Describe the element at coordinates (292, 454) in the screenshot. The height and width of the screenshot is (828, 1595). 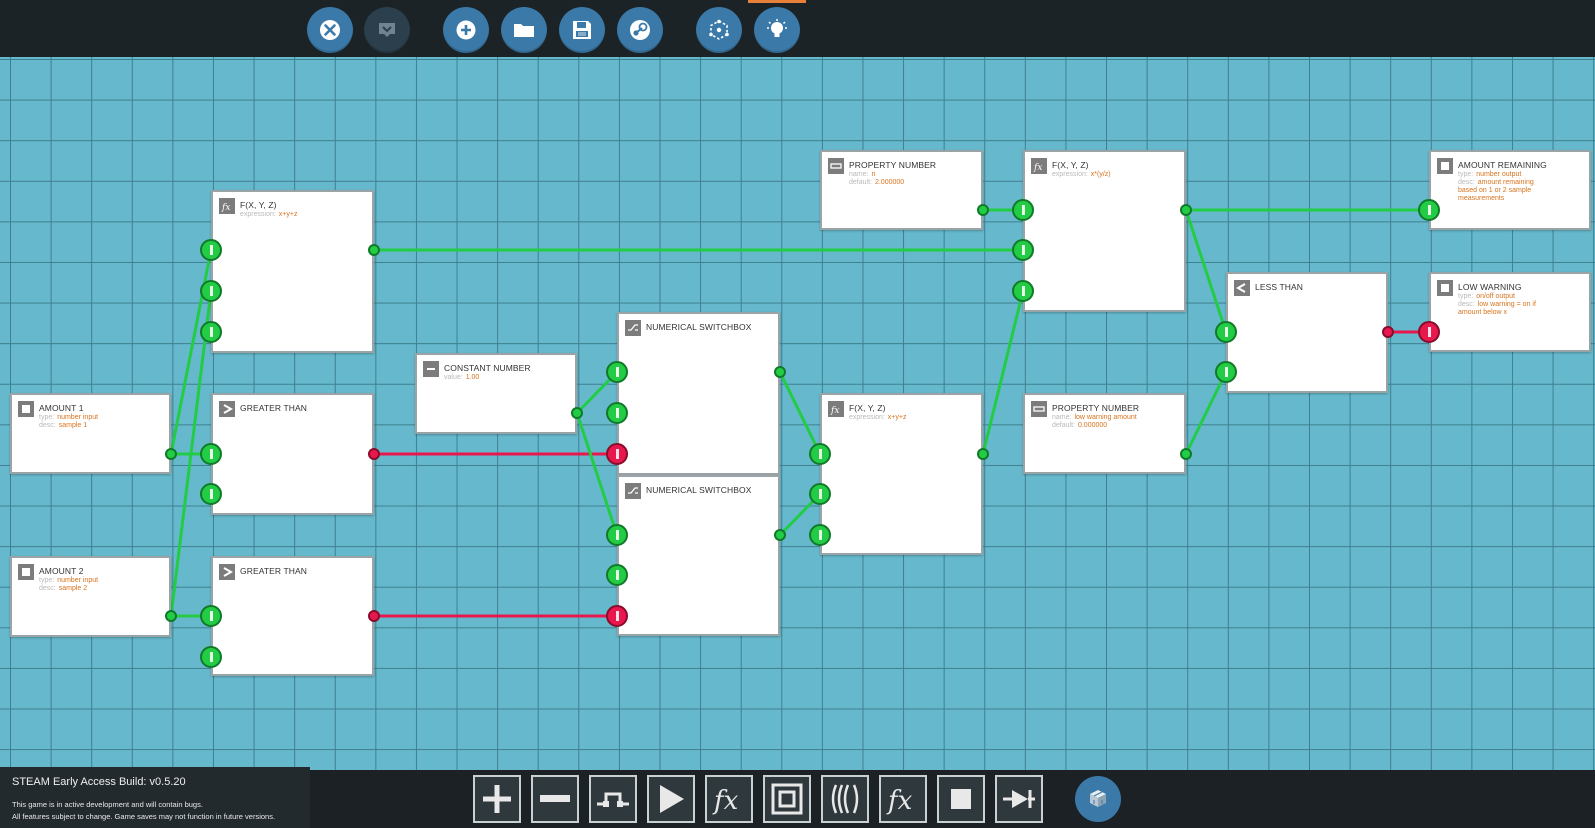
I see `greater-than-node-1: GREATER THAN` at that location.